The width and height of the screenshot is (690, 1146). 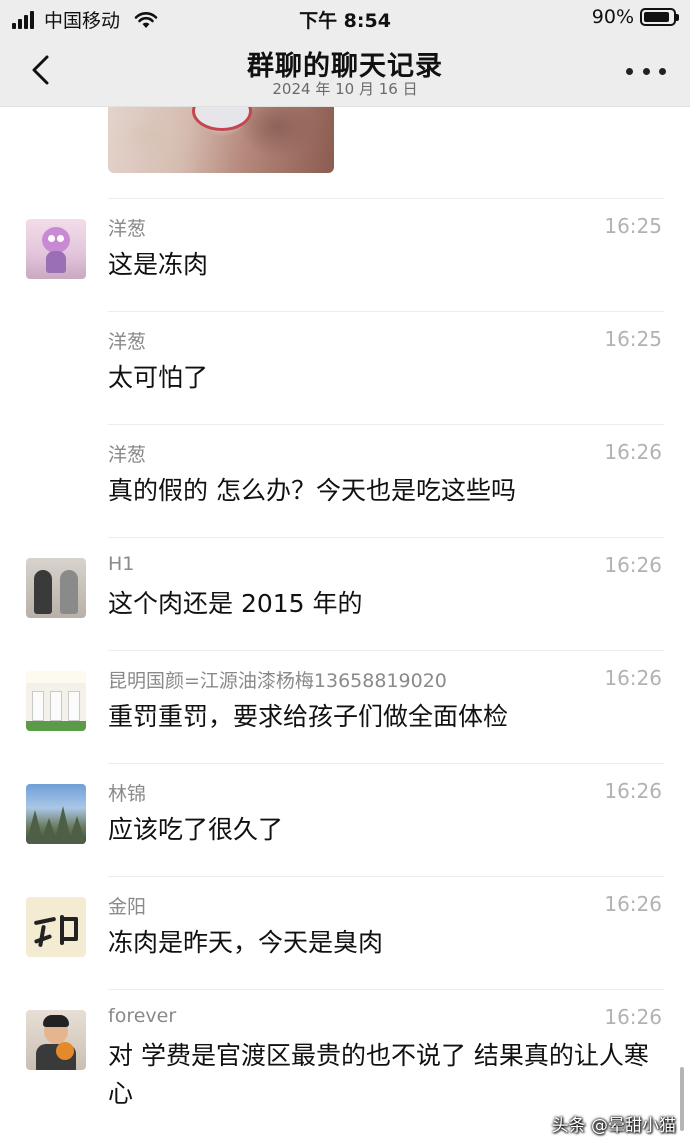 What do you see at coordinates (657, 17) in the screenshot?
I see `battery-fill` at bounding box center [657, 17].